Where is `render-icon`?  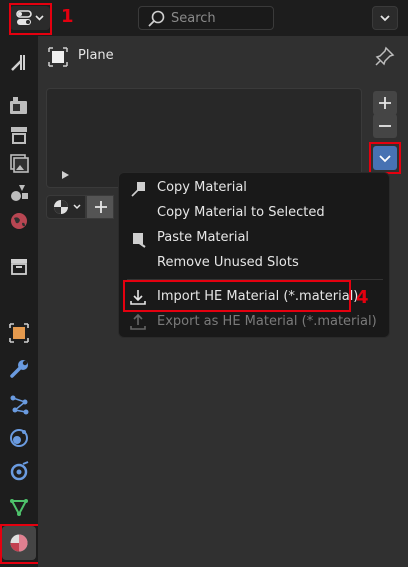 render-icon is located at coordinates (19, 105).